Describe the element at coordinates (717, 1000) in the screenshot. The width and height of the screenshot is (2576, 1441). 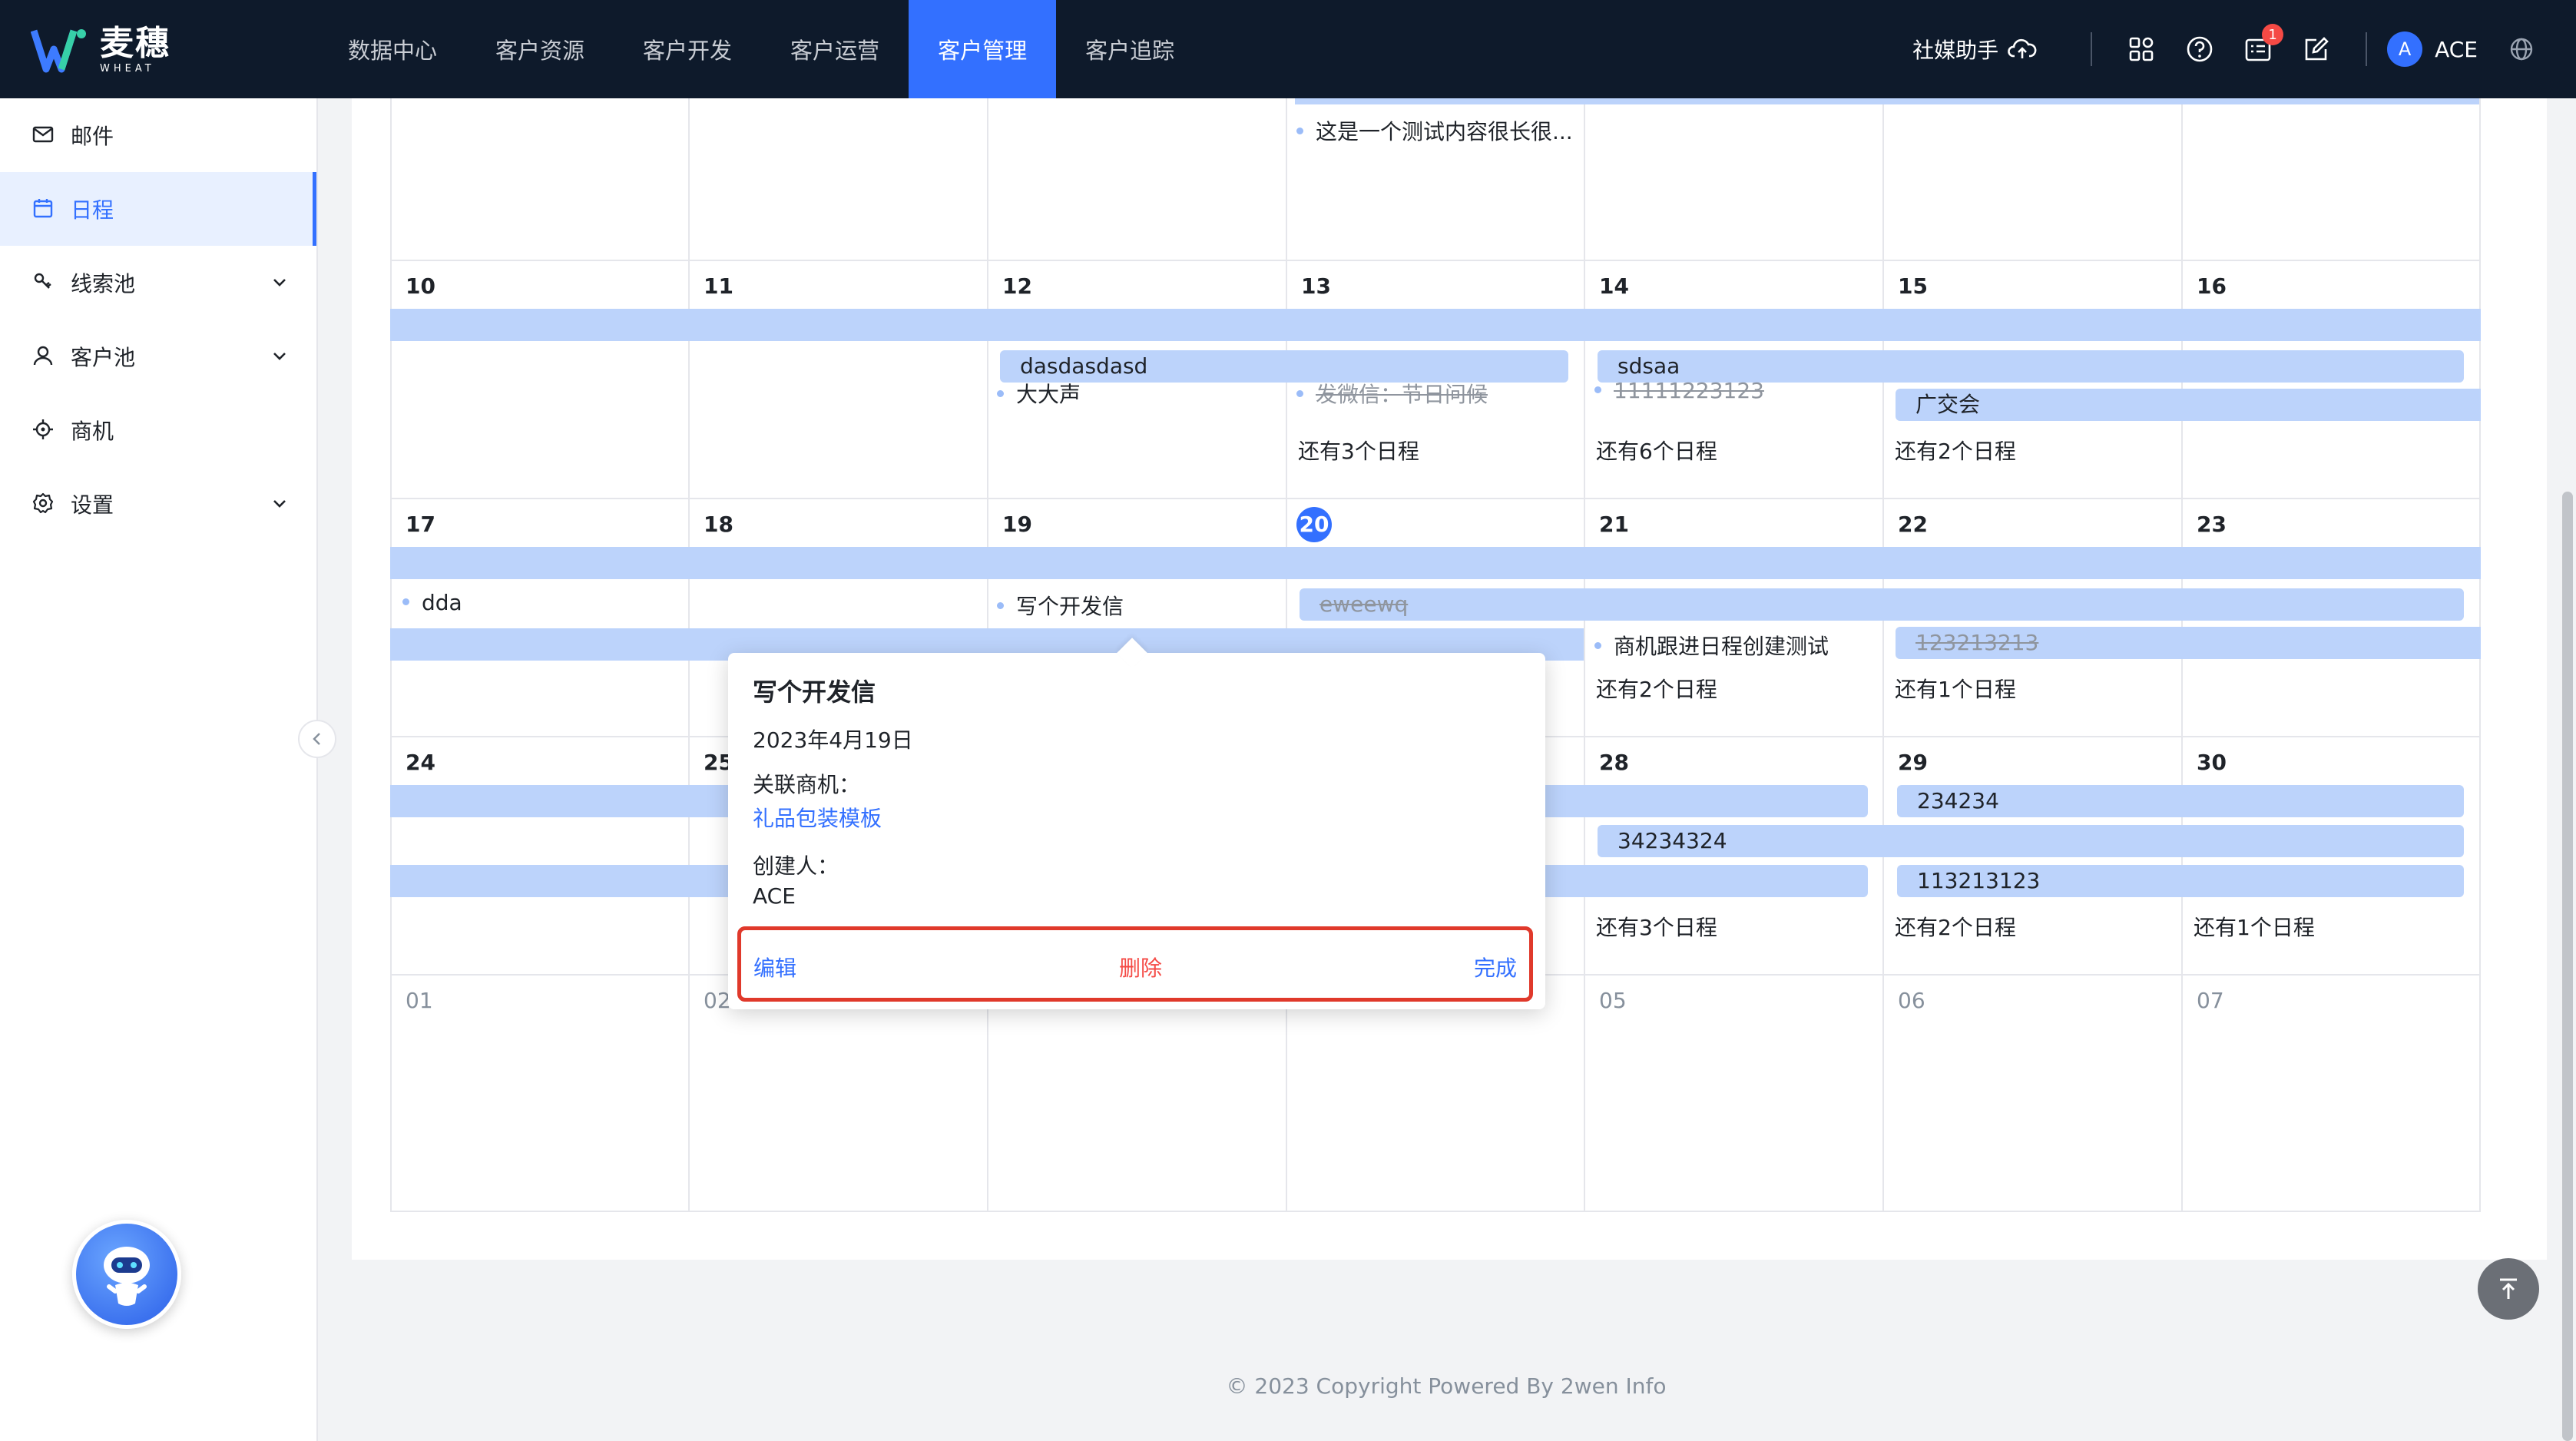
I see `day-number: 02` at that location.